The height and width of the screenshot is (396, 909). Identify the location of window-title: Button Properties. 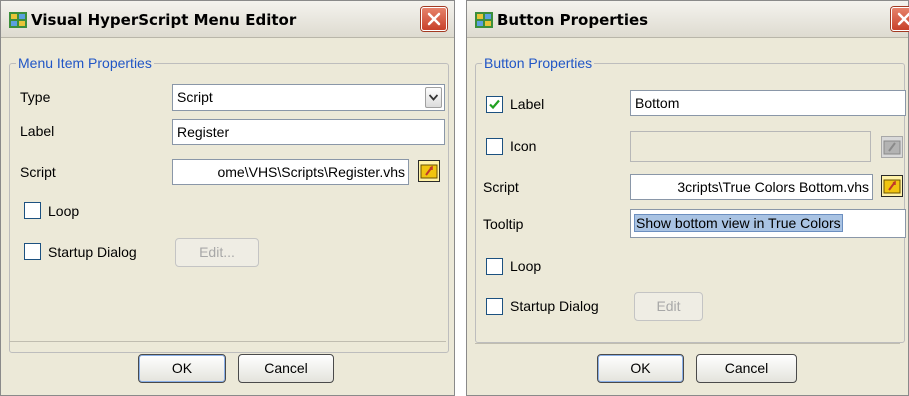
(573, 20).